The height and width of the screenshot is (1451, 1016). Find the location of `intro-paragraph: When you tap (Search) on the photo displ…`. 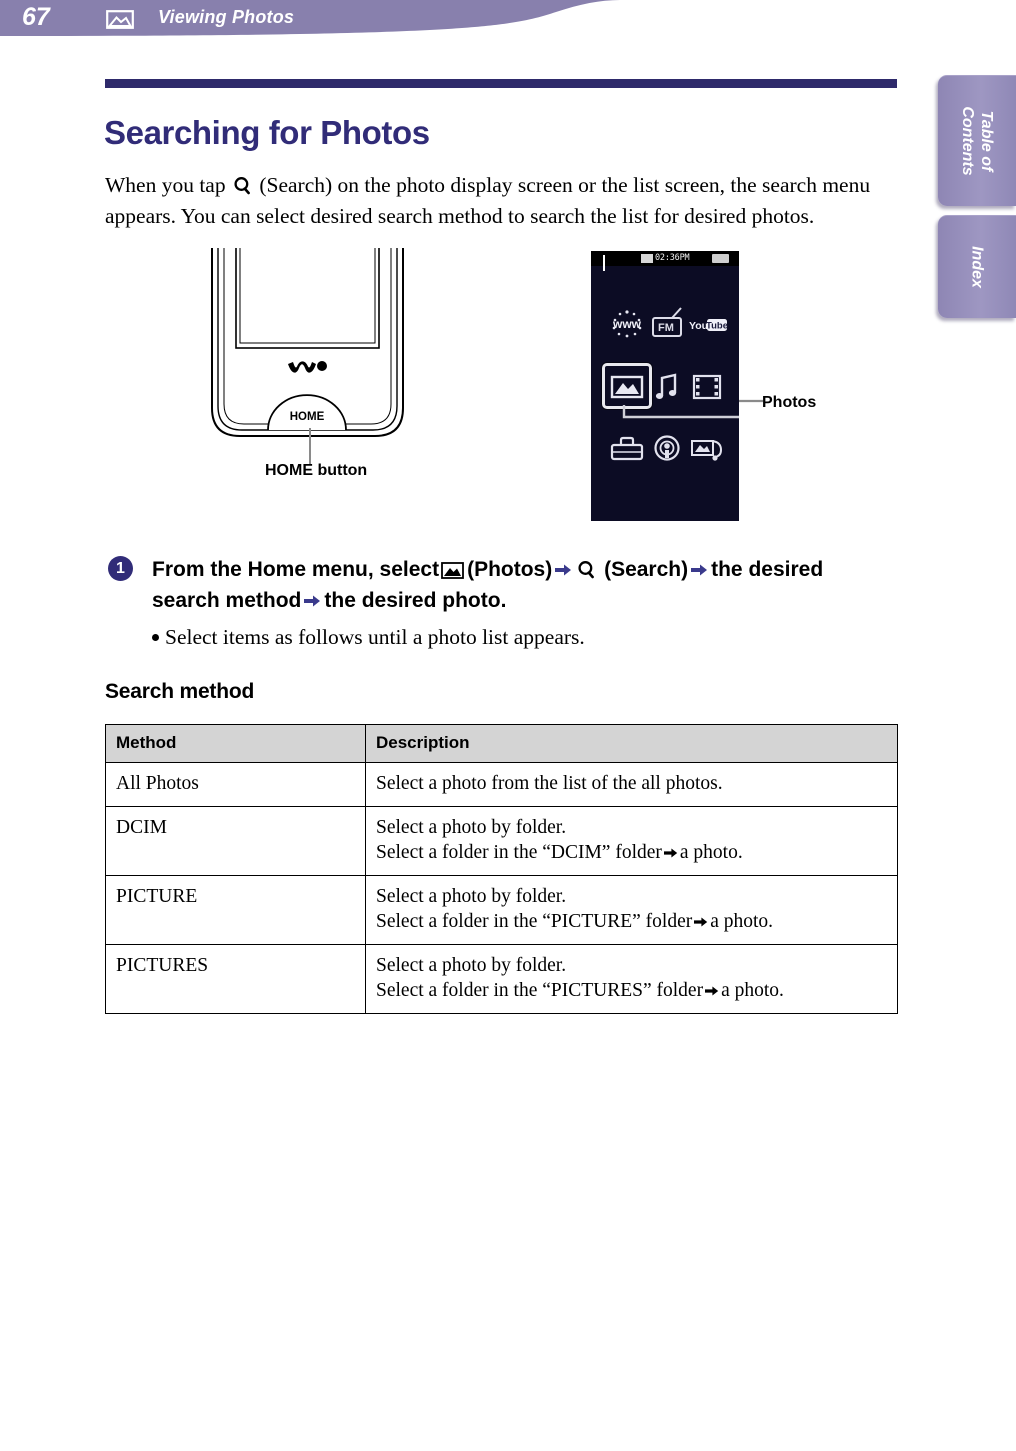

intro-paragraph: When you tap (Search) on the photo displ… is located at coordinates (492, 201).